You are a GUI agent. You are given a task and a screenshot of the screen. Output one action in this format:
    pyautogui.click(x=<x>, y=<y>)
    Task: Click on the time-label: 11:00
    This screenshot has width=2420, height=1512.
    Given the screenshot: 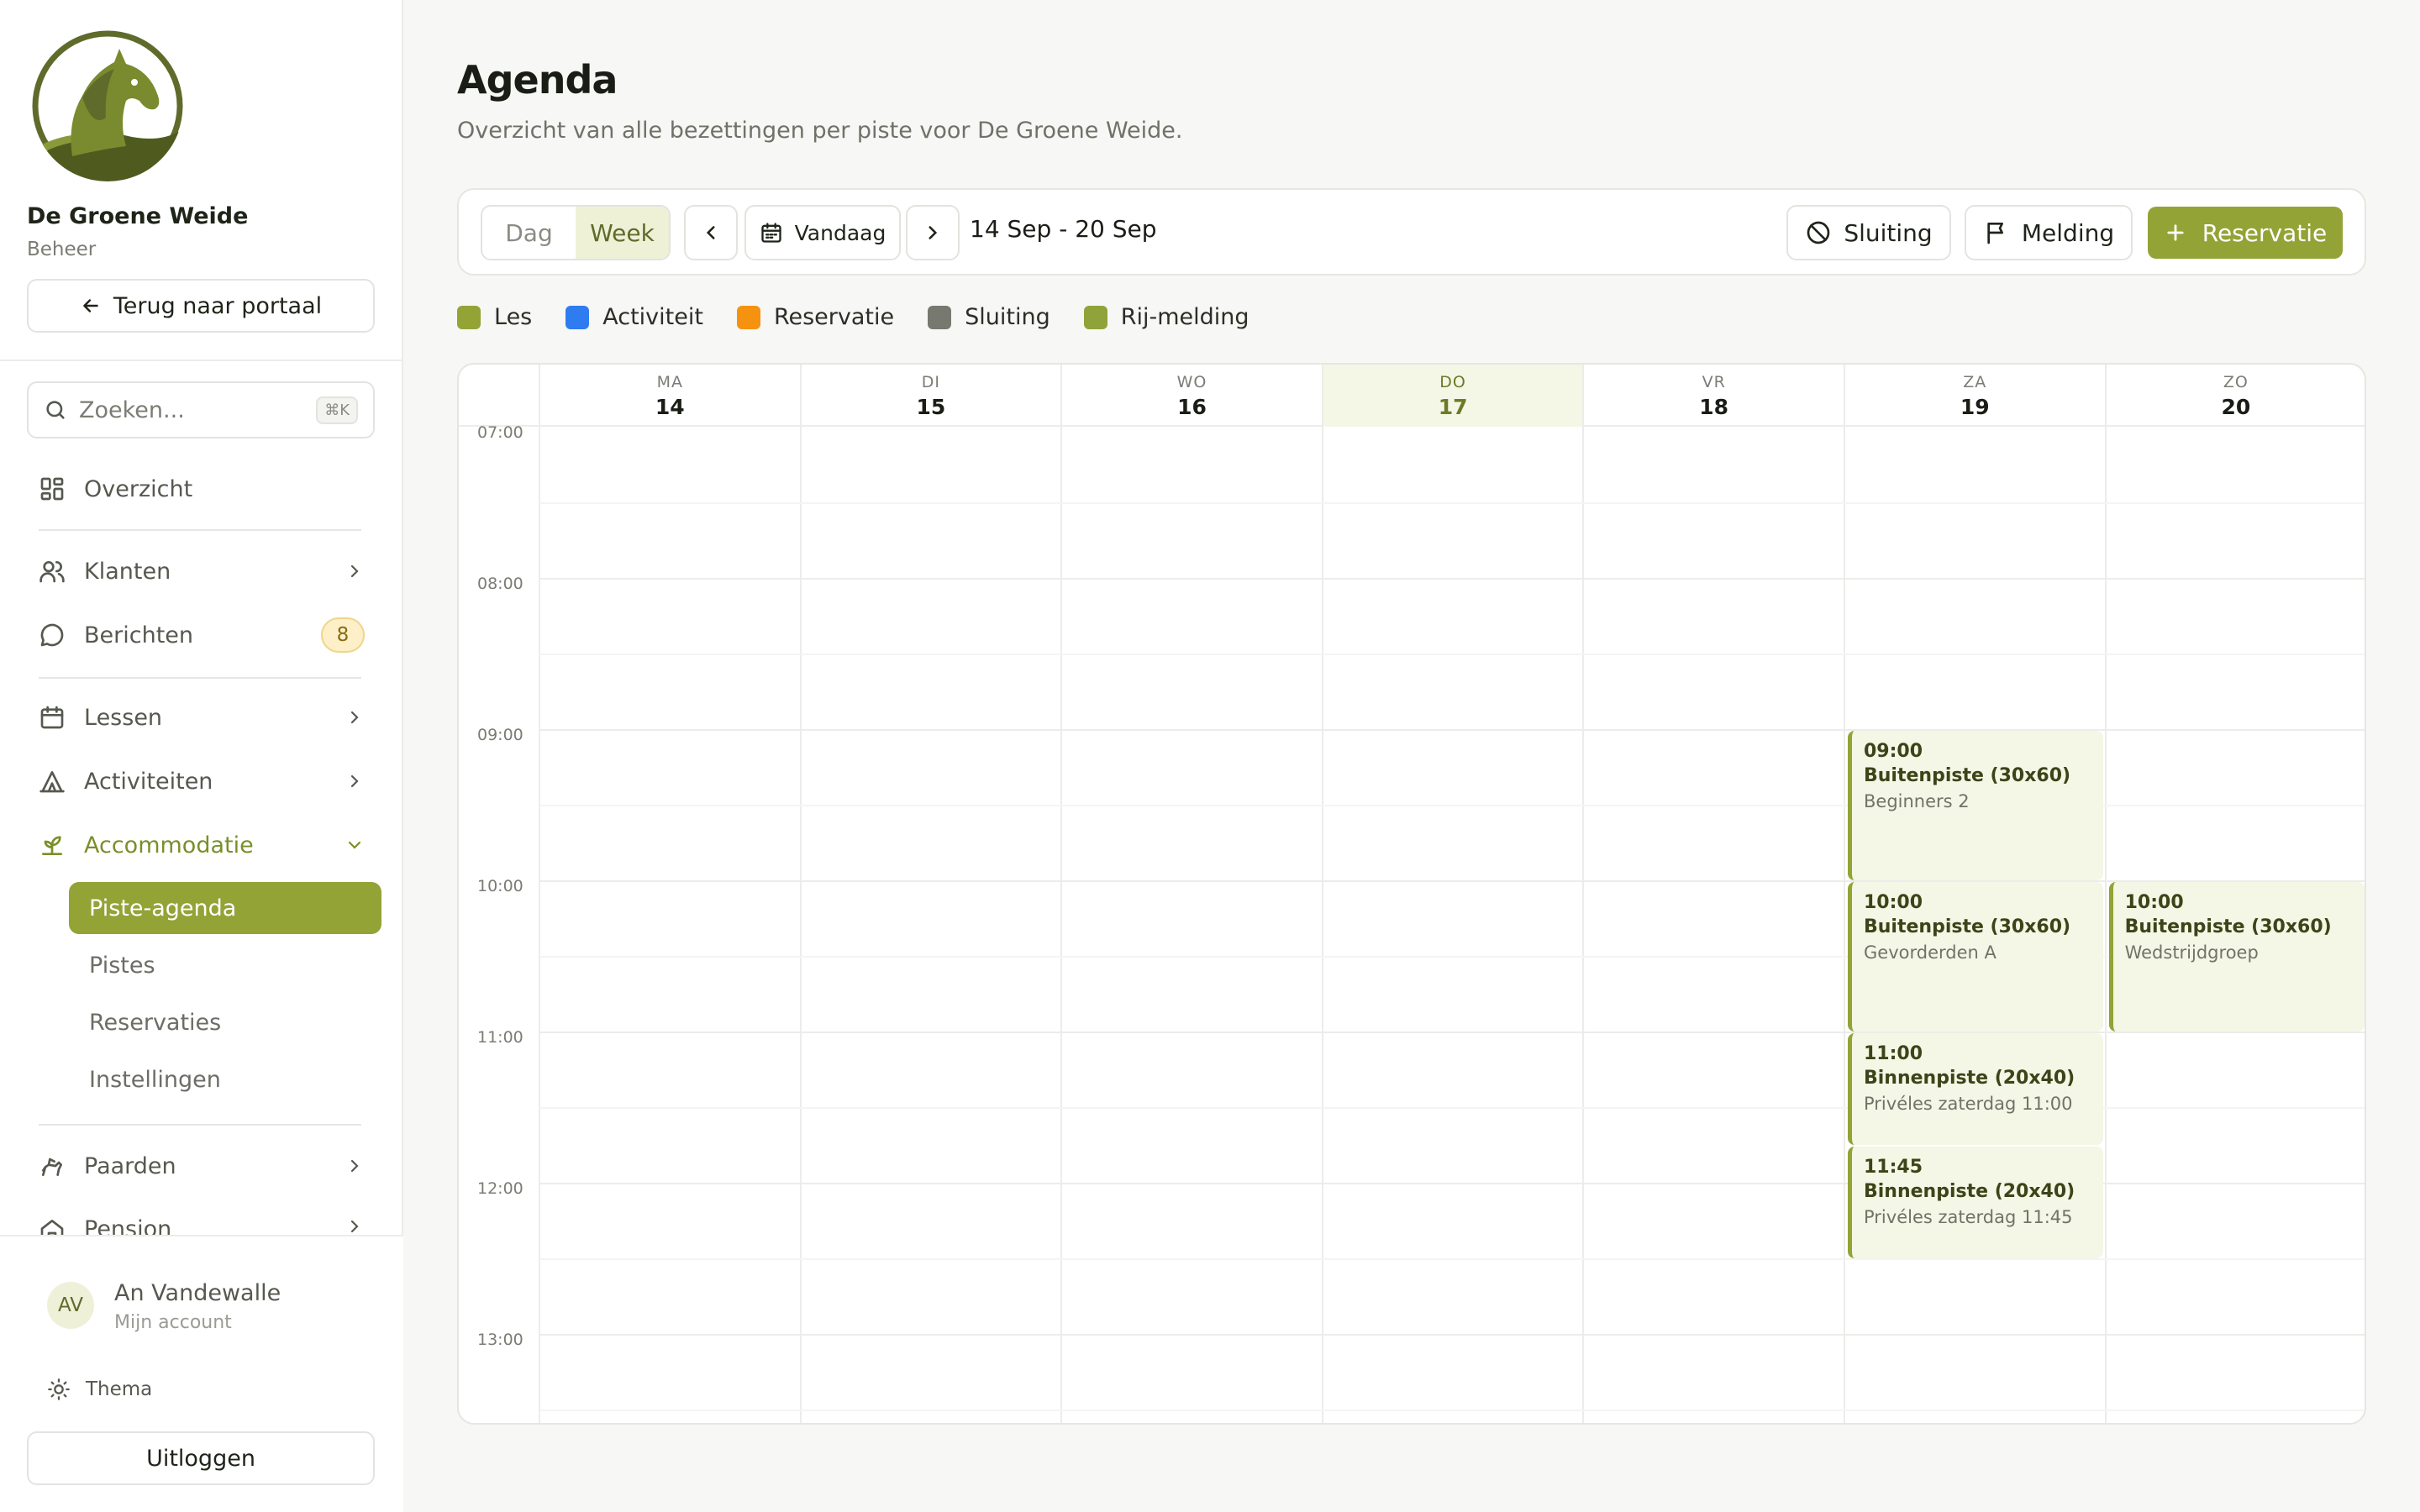 What is the action you would take?
    pyautogui.click(x=500, y=1037)
    